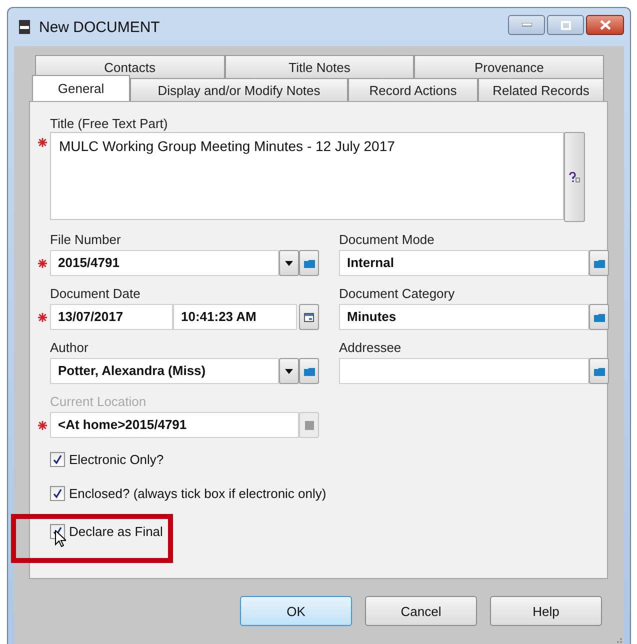 Image resolution: width=637 pixels, height=644 pixels. What do you see at coordinates (235, 317) in the screenshot?
I see `time-field: 10:41:23 AM` at bounding box center [235, 317].